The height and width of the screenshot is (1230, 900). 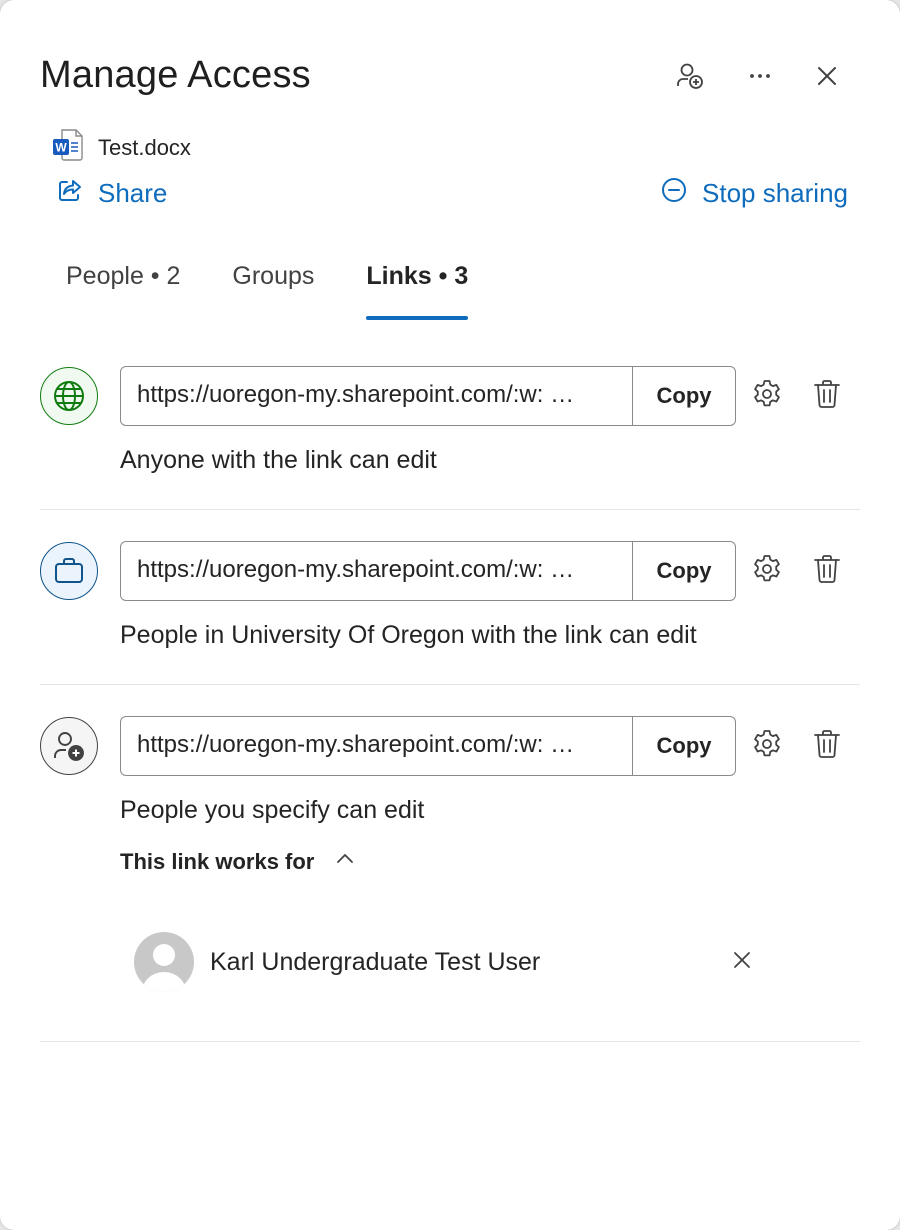 I want to click on add-people-button, so click(x=690, y=78).